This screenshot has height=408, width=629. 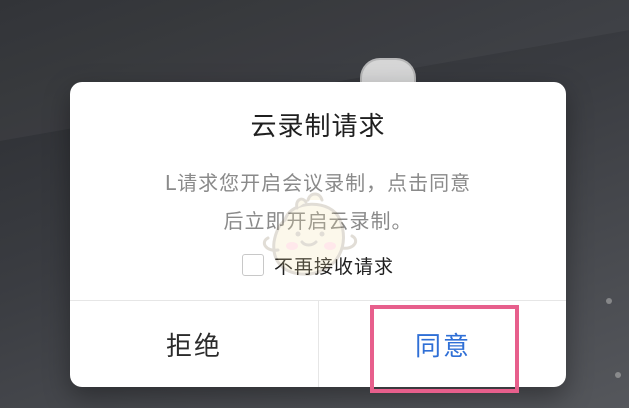 I want to click on dialog-message-line-2: 后立即开启云录制。, so click(x=318, y=221).